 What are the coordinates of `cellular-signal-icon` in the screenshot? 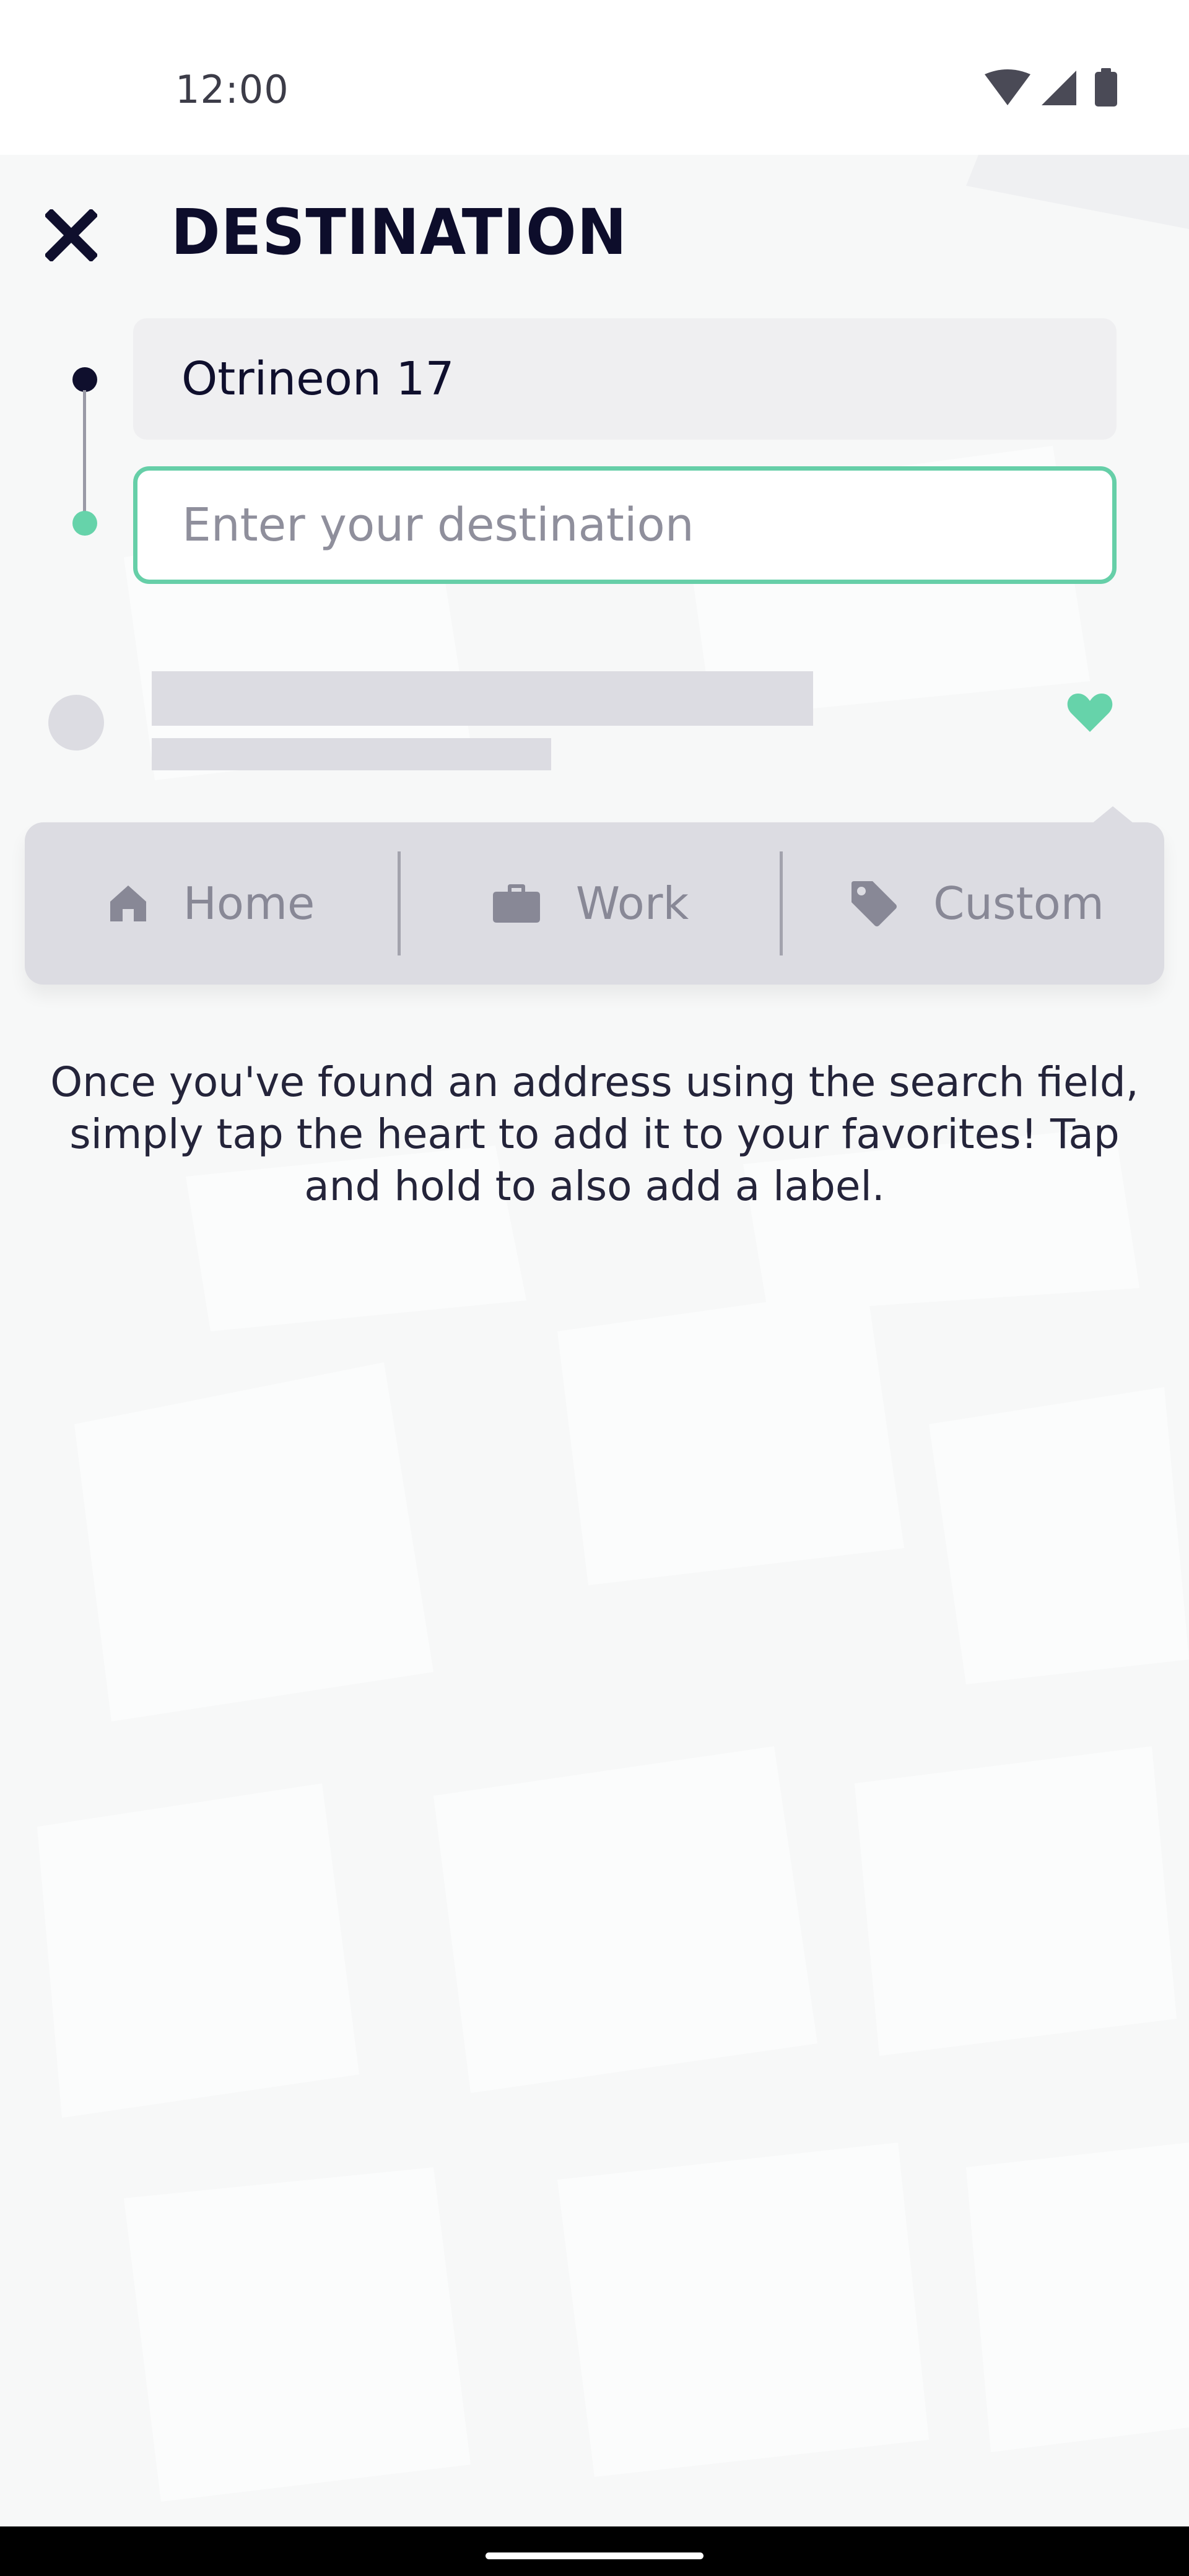 It's located at (1059, 88).